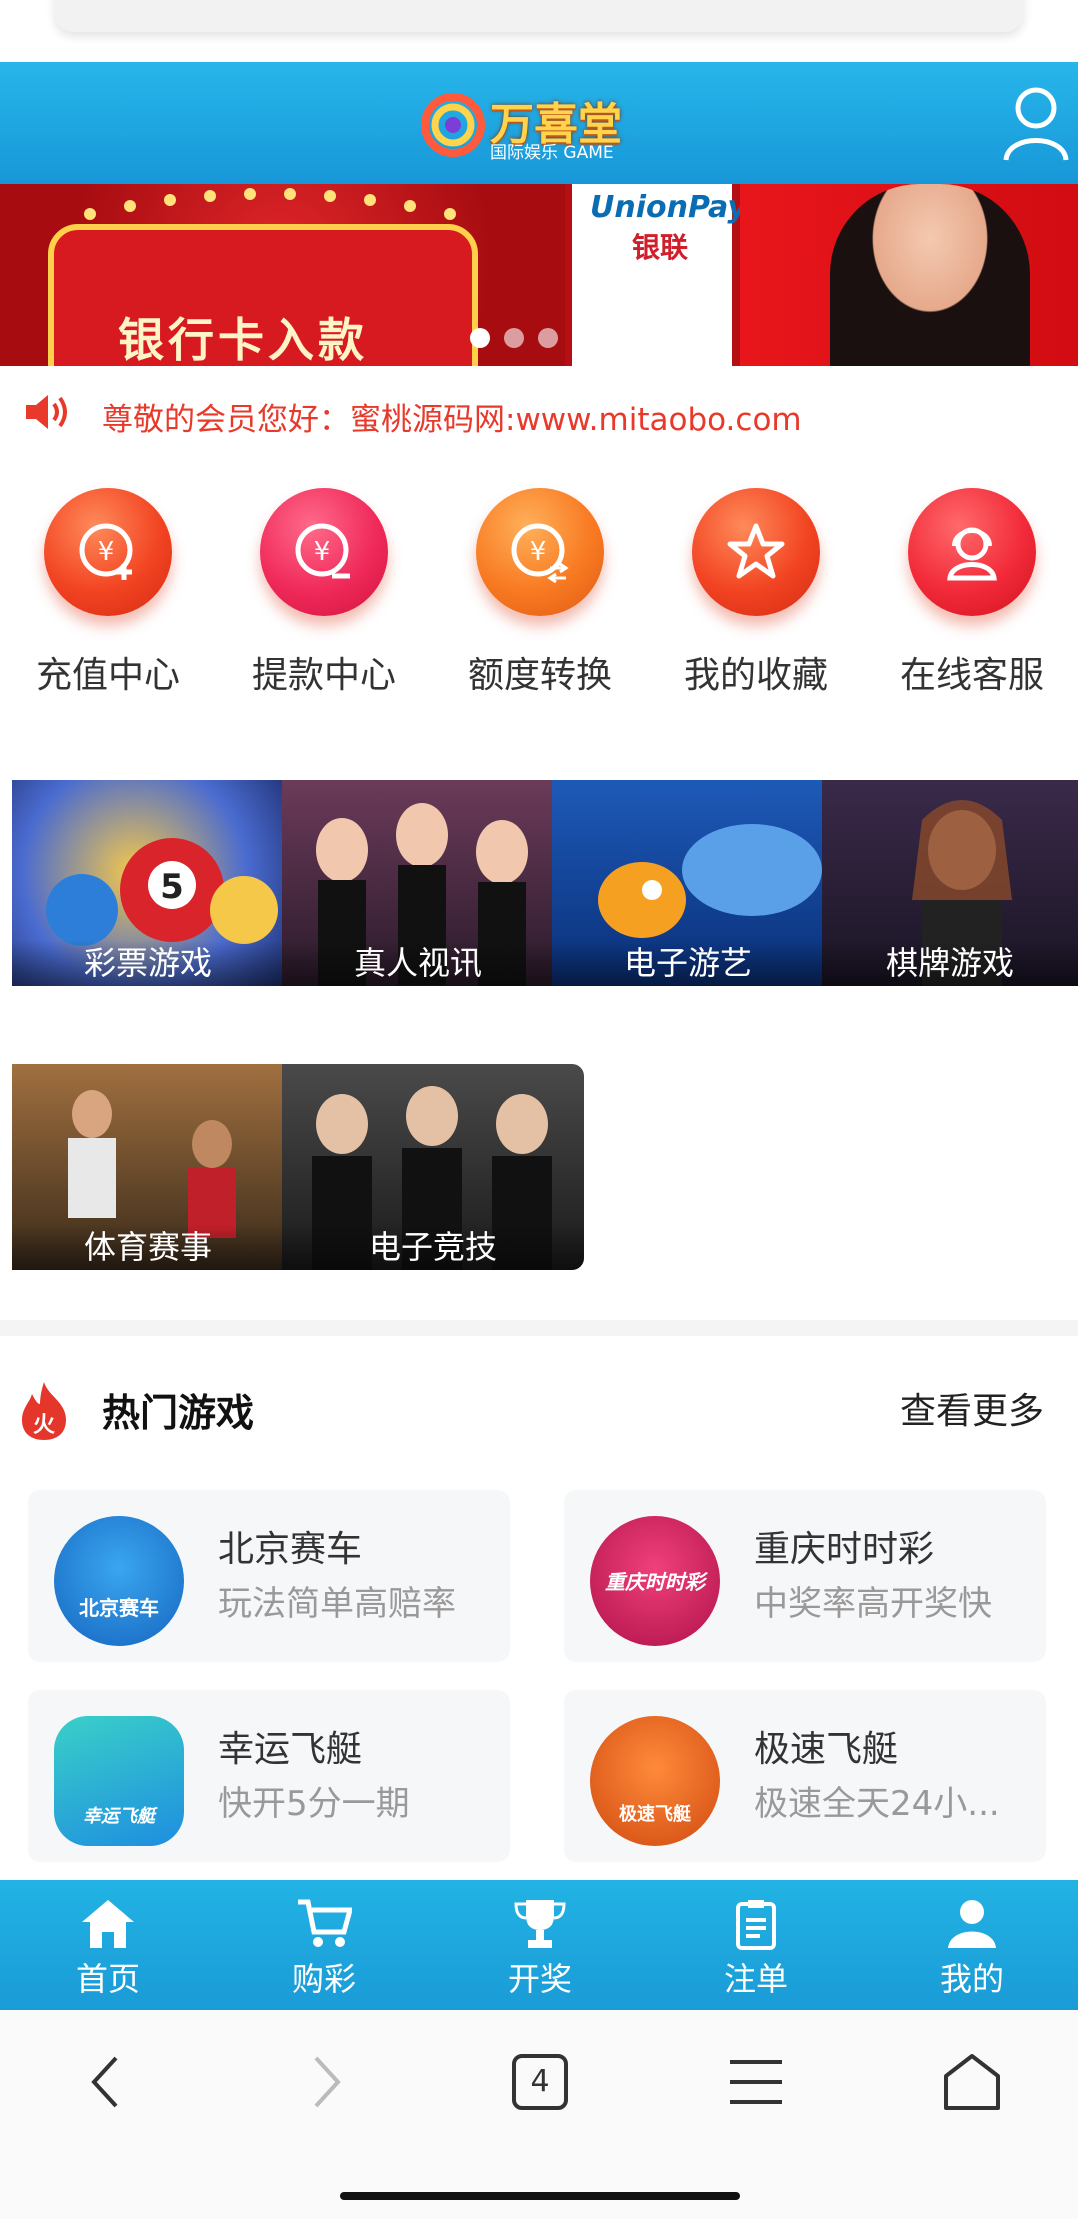  What do you see at coordinates (418, 963) in the screenshot?
I see `category-label: 真人视讯` at bounding box center [418, 963].